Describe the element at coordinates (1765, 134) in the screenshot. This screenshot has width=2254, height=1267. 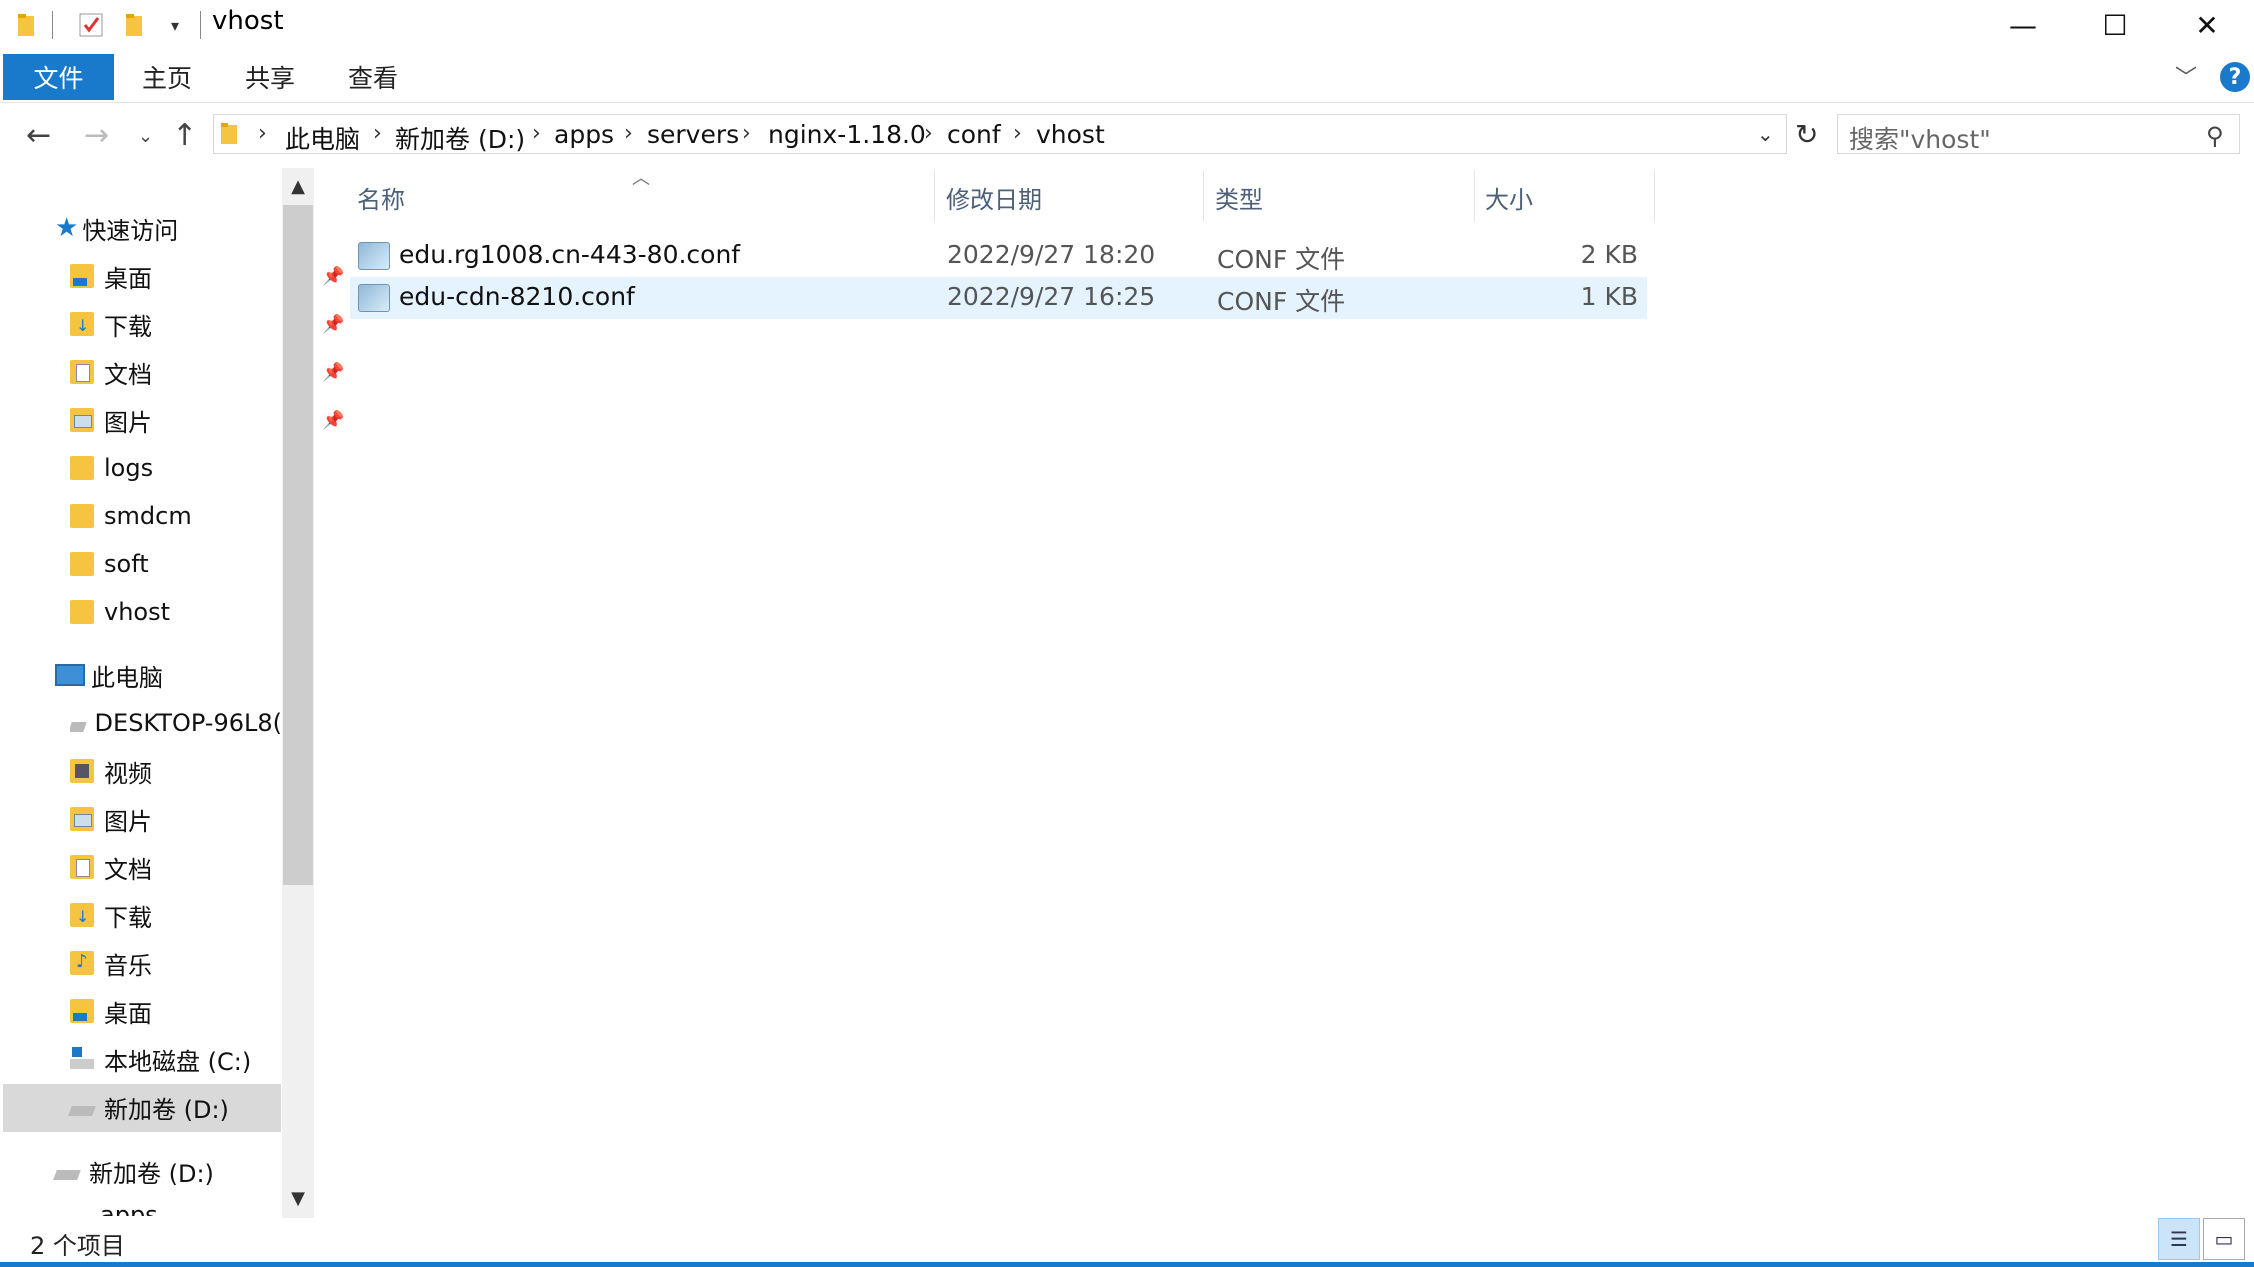
I see `address-dropdown-icon: ⌄` at that location.